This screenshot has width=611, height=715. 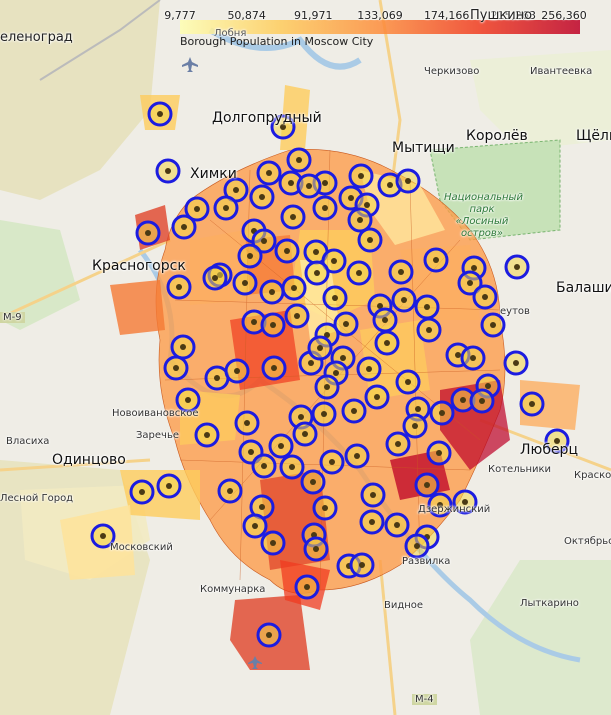 What do you see at coordinates (426, 561) in the screenshot?
I see `label-razvilka: Развилка` at bounding box center [426, 561].